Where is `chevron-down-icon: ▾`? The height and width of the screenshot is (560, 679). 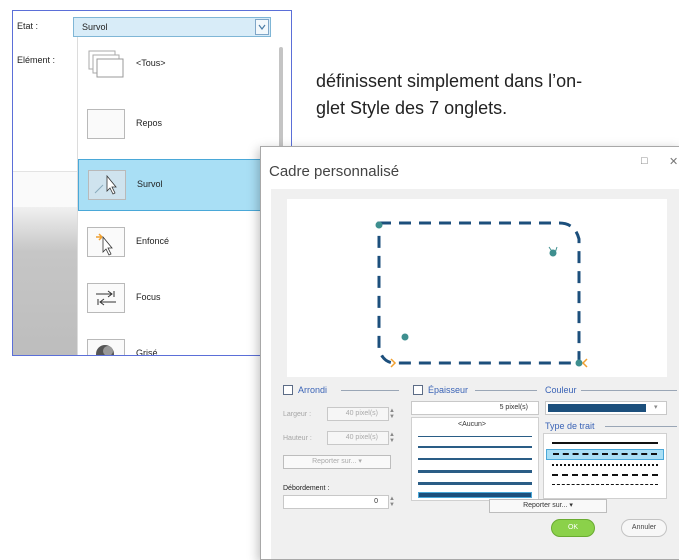 chevron-down-icon: ▾ is located at coordinates (656, 407).